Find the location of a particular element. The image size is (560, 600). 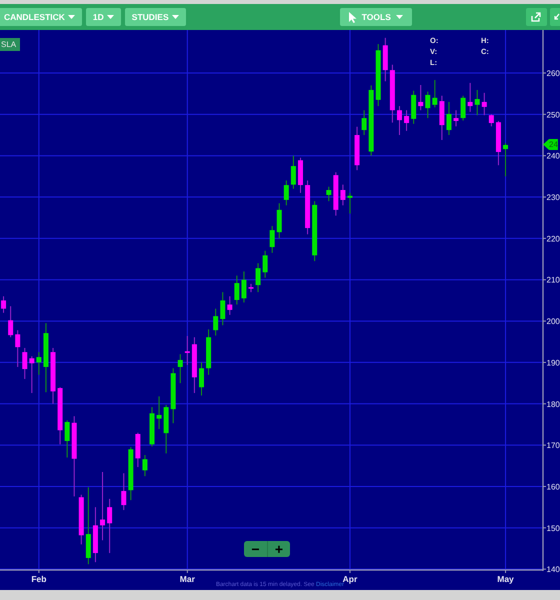

price-label: 260 is located at coordinates (553, 73).